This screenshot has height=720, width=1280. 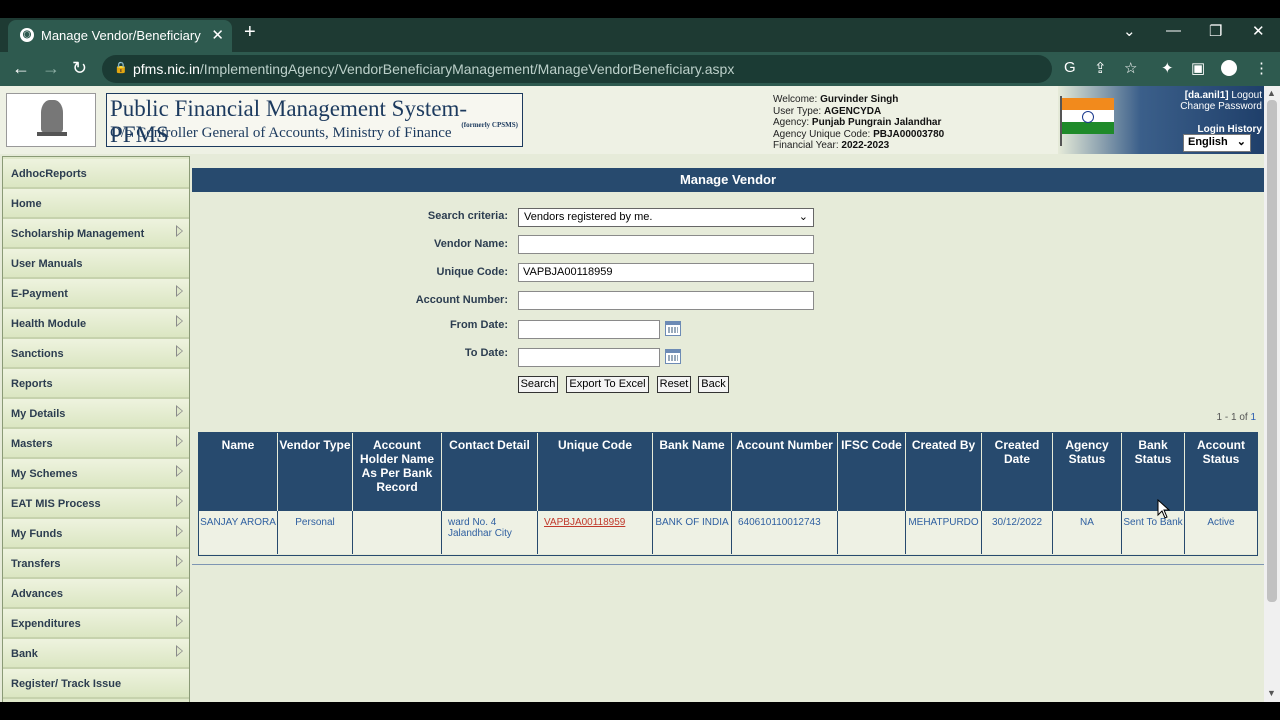 I want to click on account-number-input, so click(x=666, y=300).